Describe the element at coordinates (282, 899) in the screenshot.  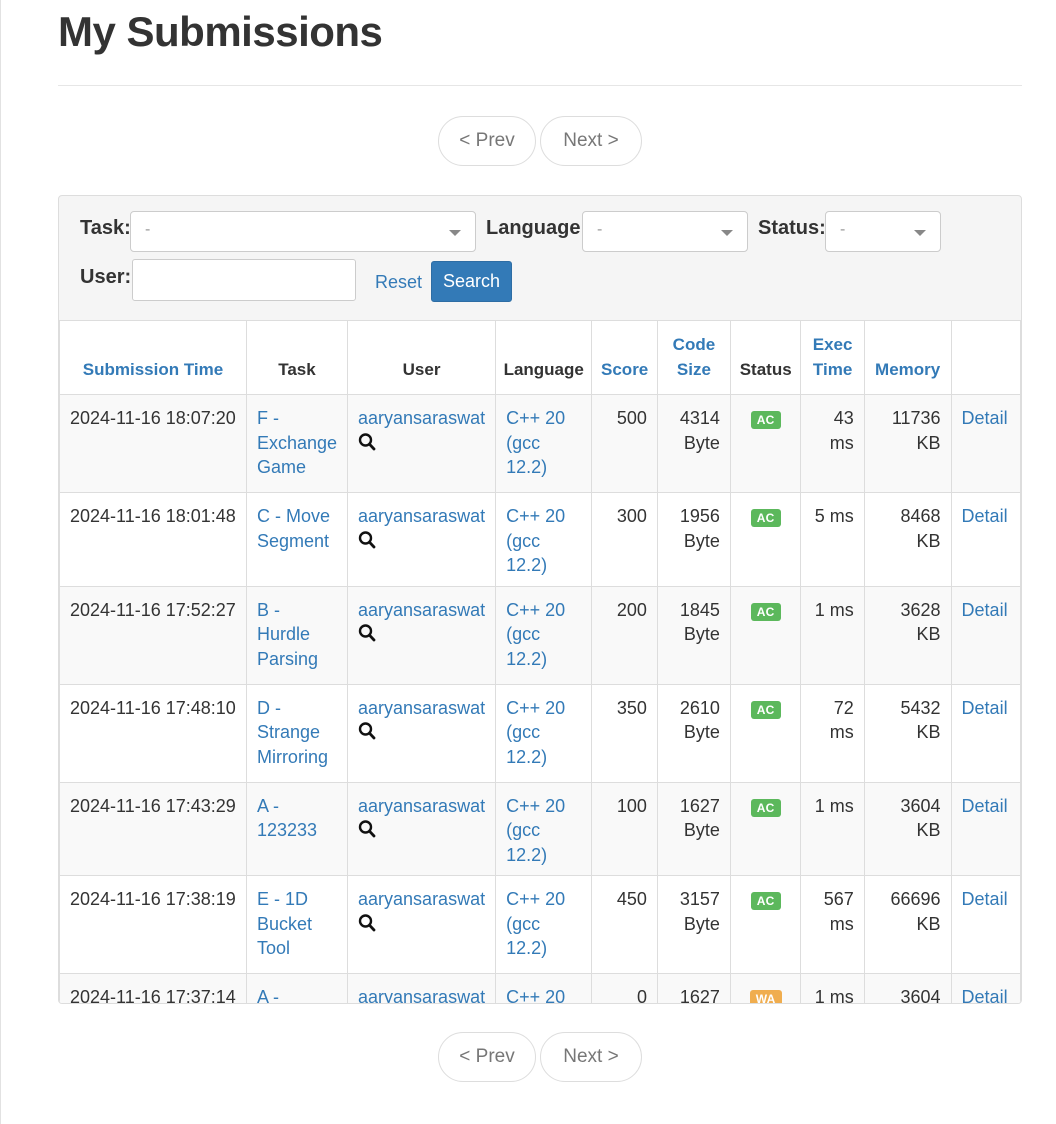
I see `task-line: E - 1D` at that location.